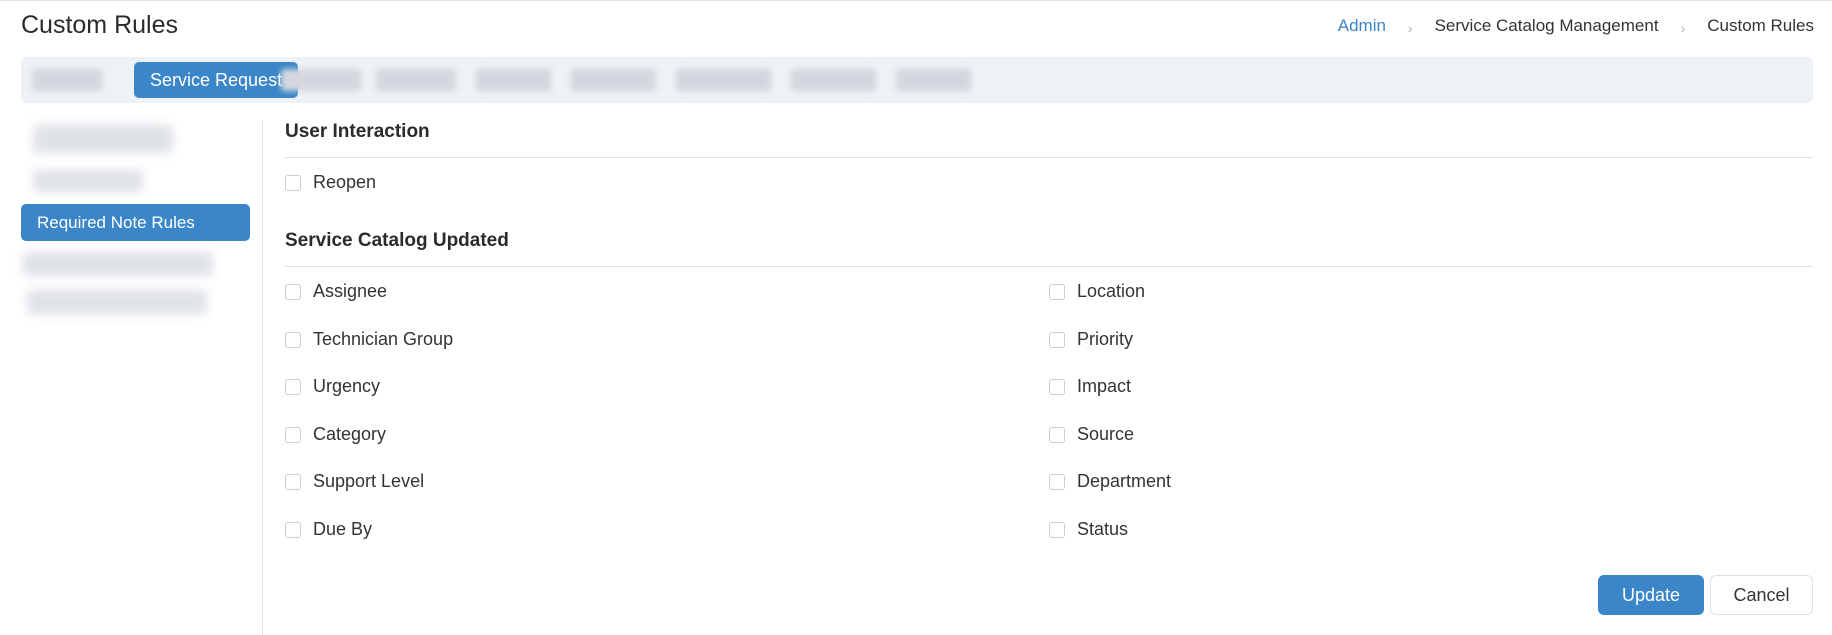 Image resolution: width=1832 pixels, height=635 pixels. Describe the element at coordinates (1057, 529) in the screenshot. I see `status-checkbox` at that location.